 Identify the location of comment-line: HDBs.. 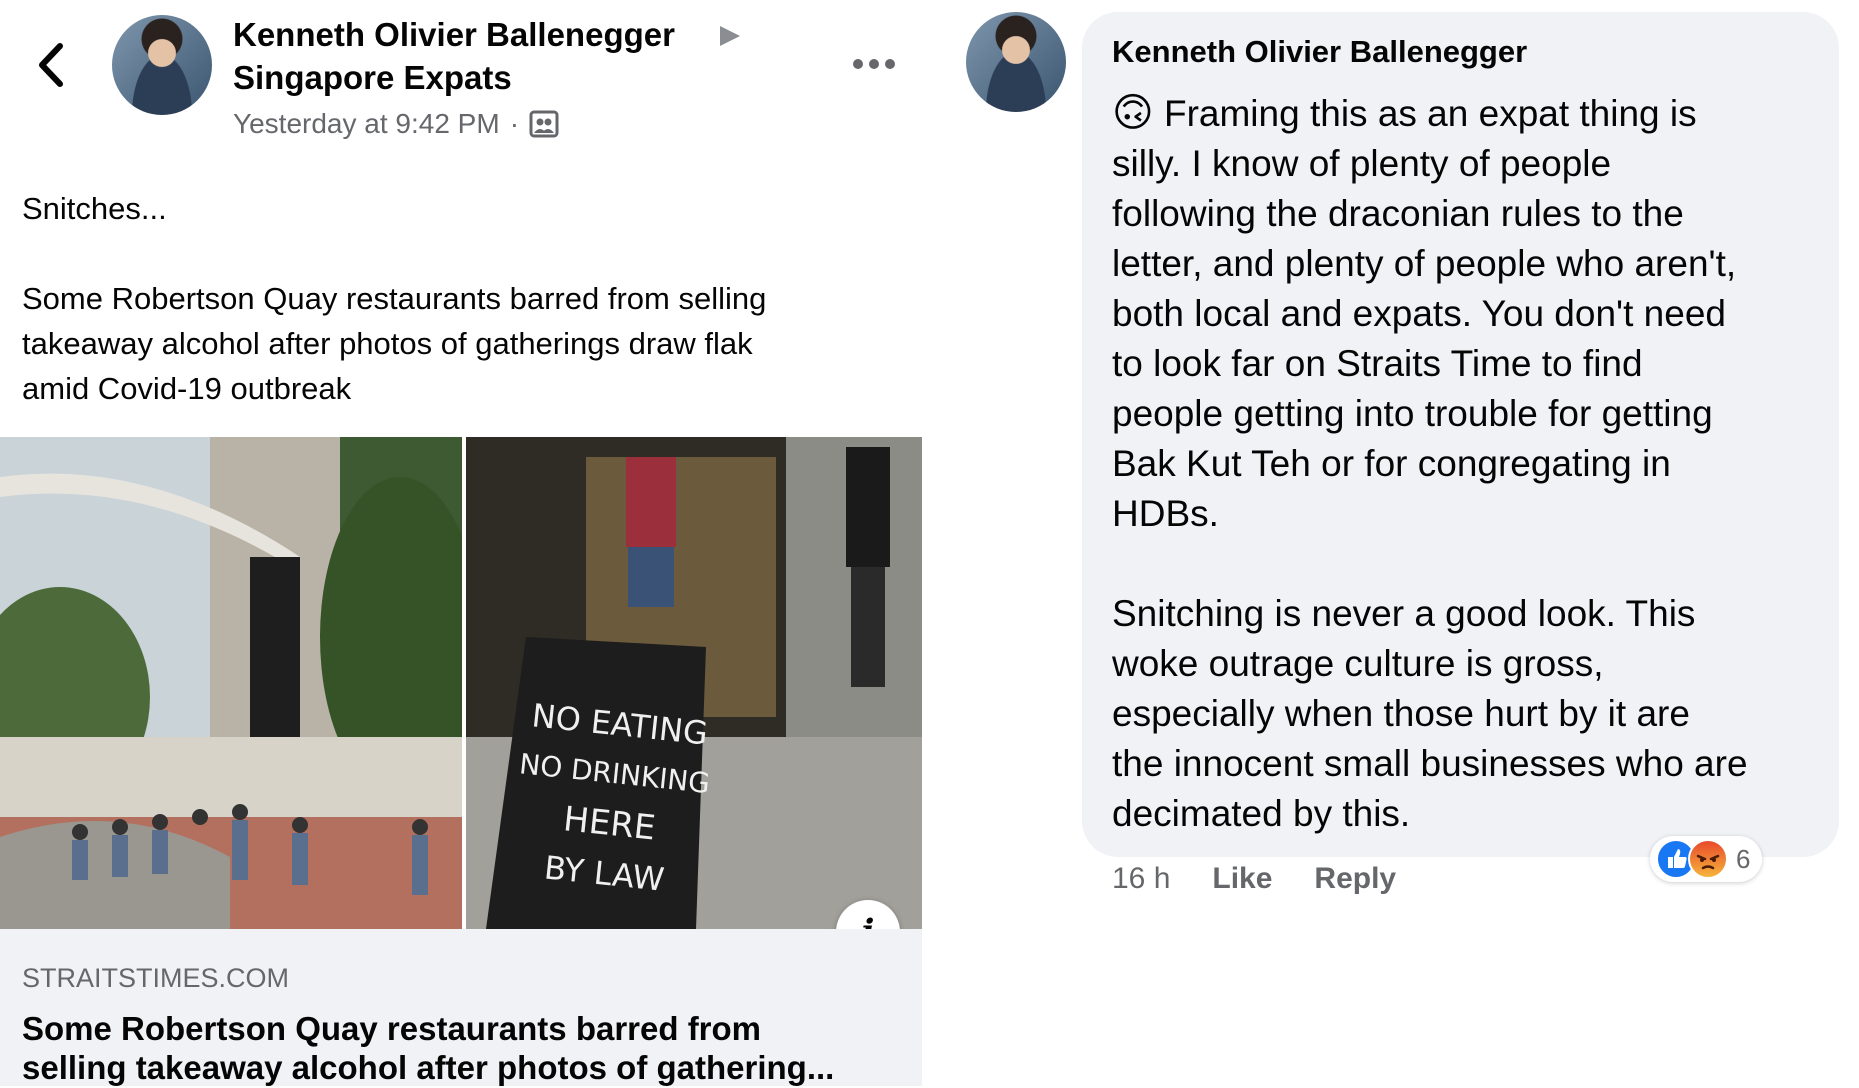
(1165, 513).